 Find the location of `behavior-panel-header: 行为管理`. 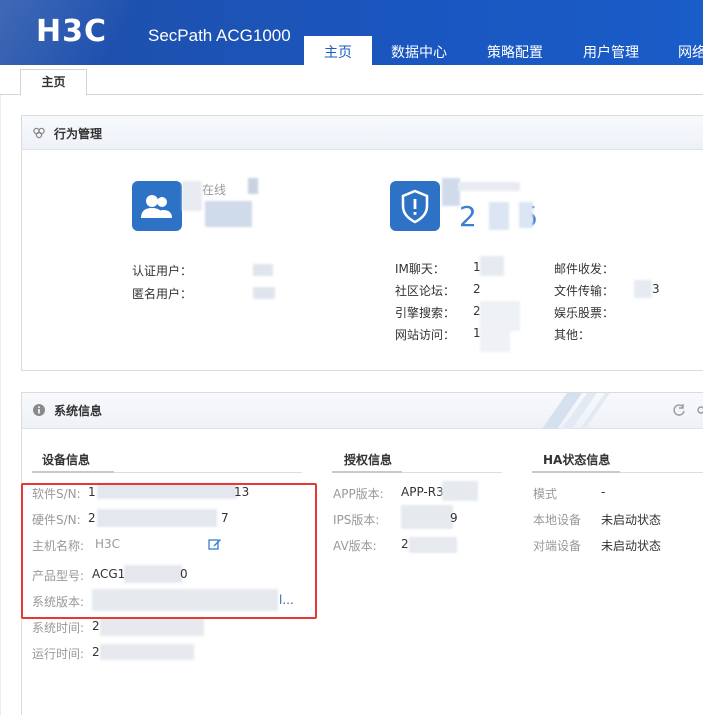

behavior-panel-header: 行为管理 is located at coordinates (362, 133).